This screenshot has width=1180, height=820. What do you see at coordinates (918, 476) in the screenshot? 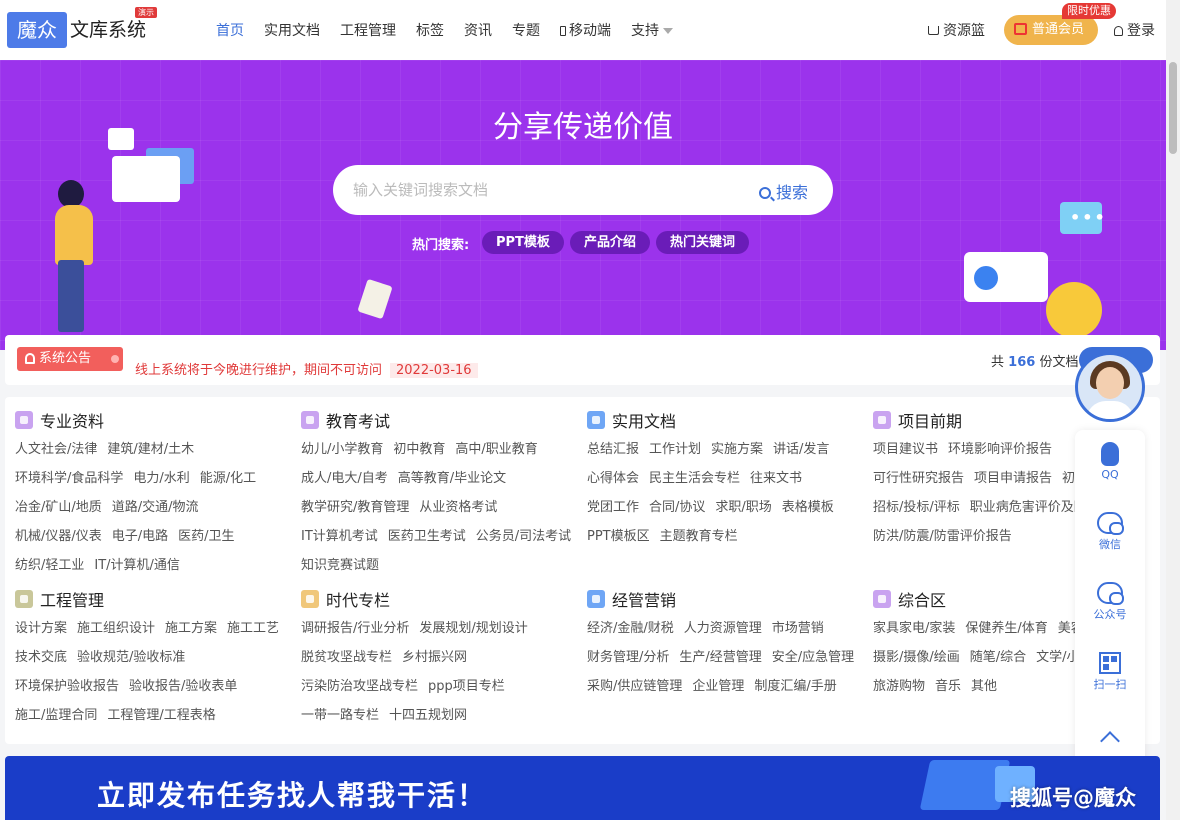
I see `category-link: 可行性研究报告` at bounding box center [918, 476].